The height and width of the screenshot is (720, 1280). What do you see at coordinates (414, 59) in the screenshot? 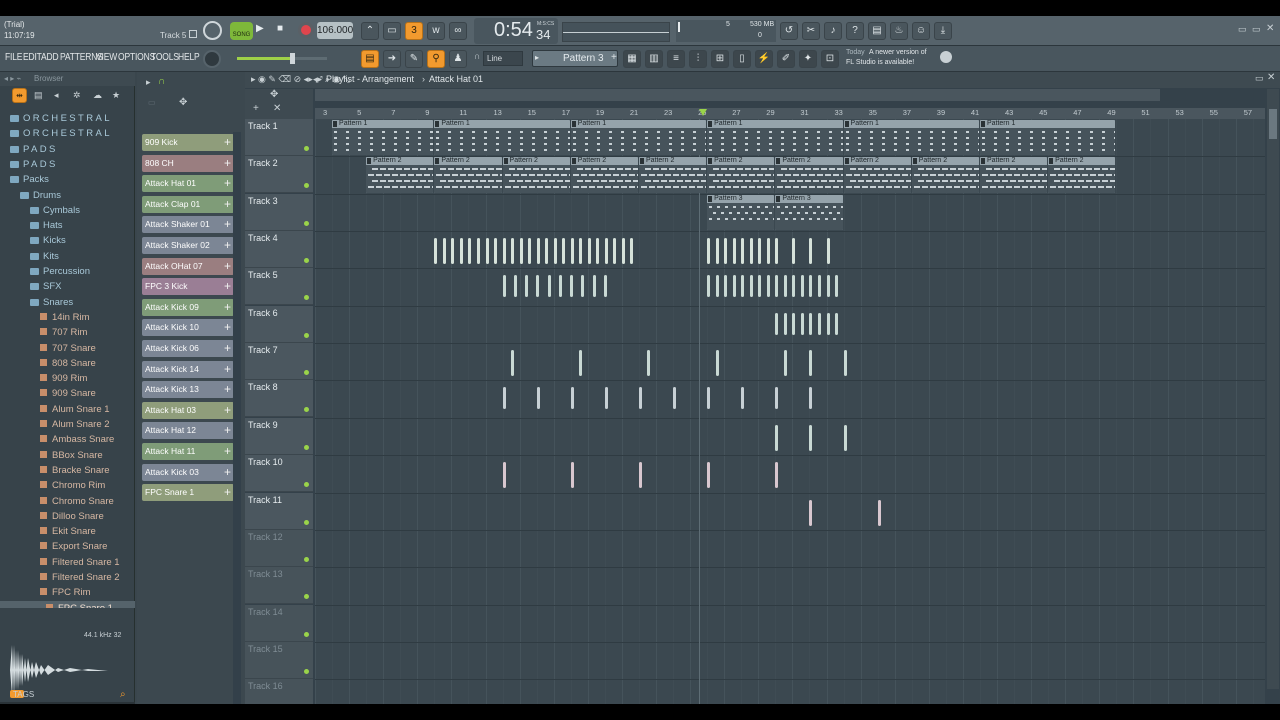
I see `pencil-icon: ✎` at bounding box center [414, 59].